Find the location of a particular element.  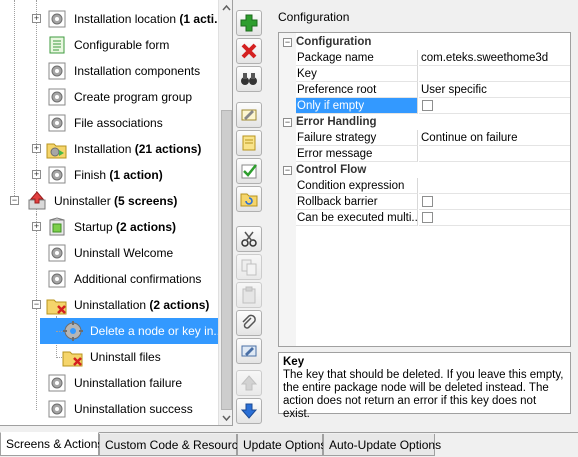

property-only-if-empty: Only if empty is located at coordinates (424, 106).